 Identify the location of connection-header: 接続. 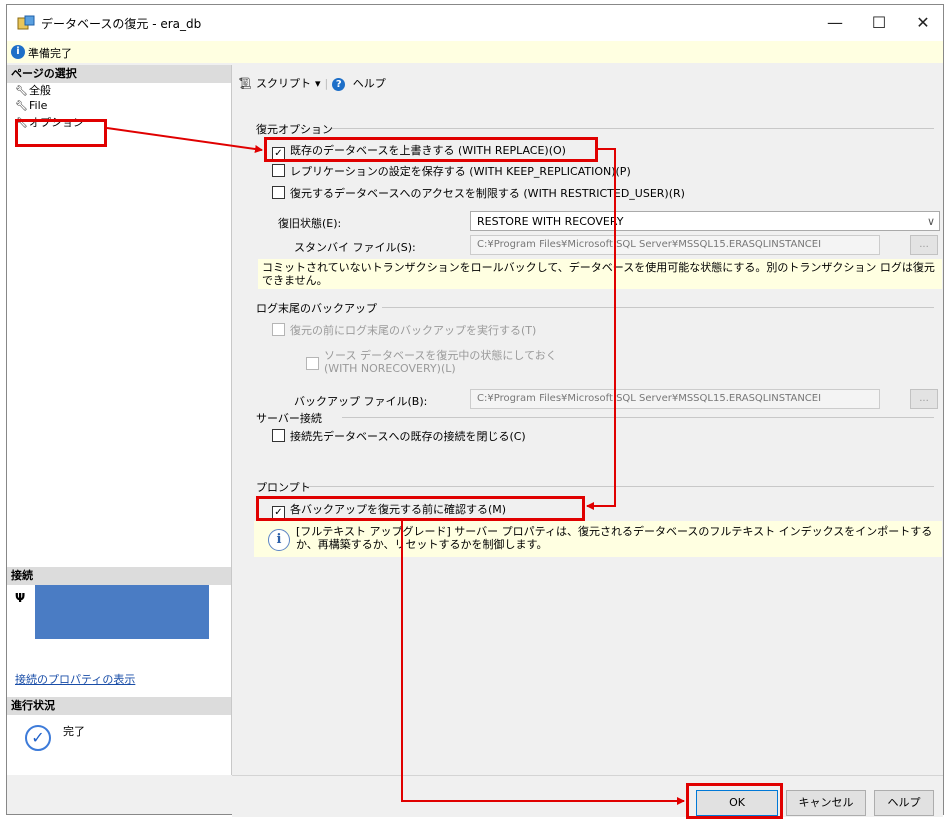
(119, 576).